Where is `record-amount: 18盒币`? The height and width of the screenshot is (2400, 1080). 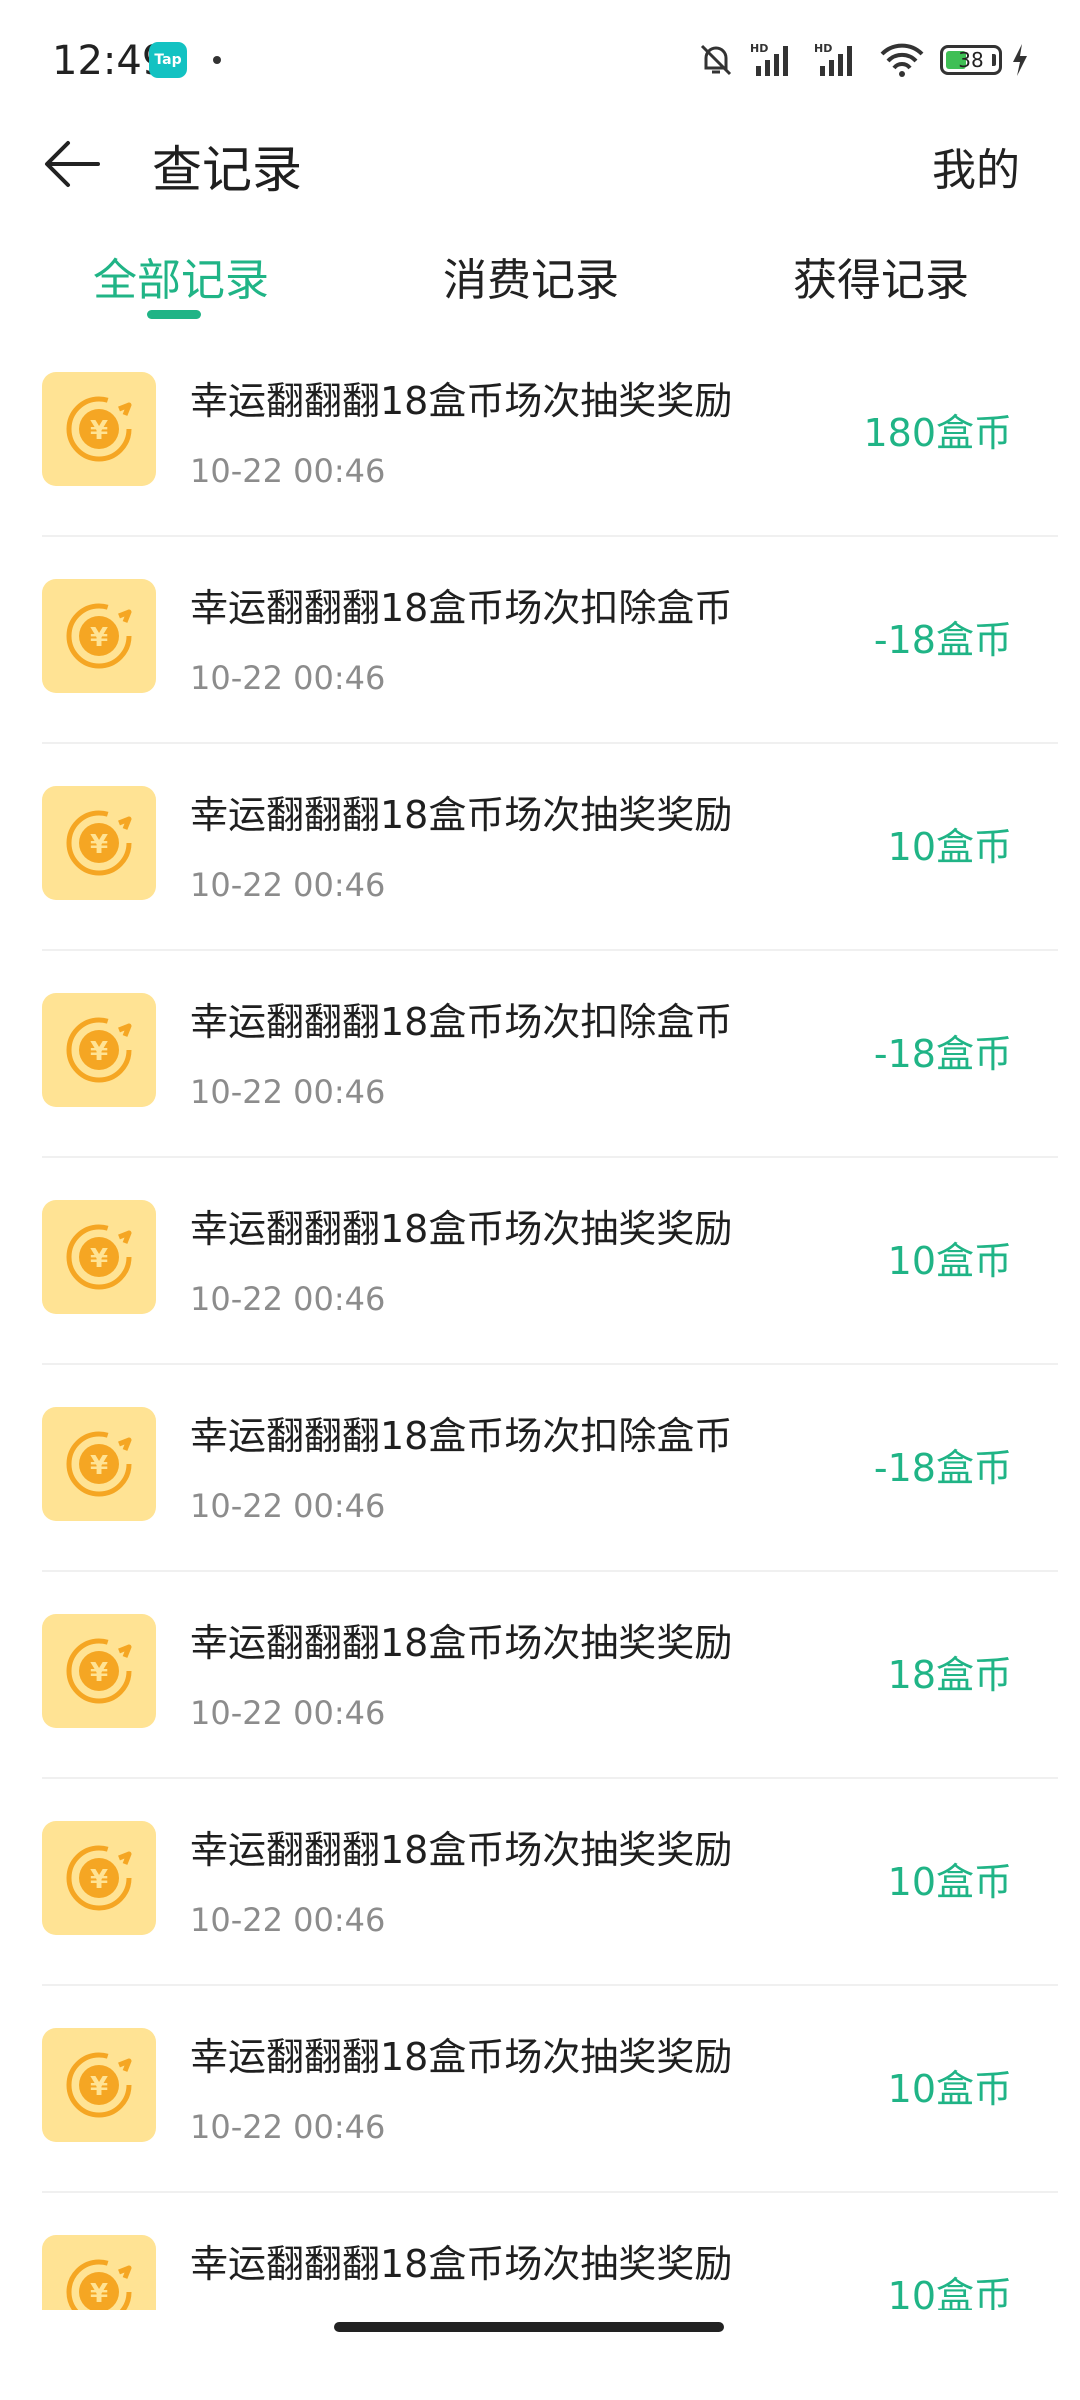 record-amount: 18盒币 is located at coordinates (949, 1675).